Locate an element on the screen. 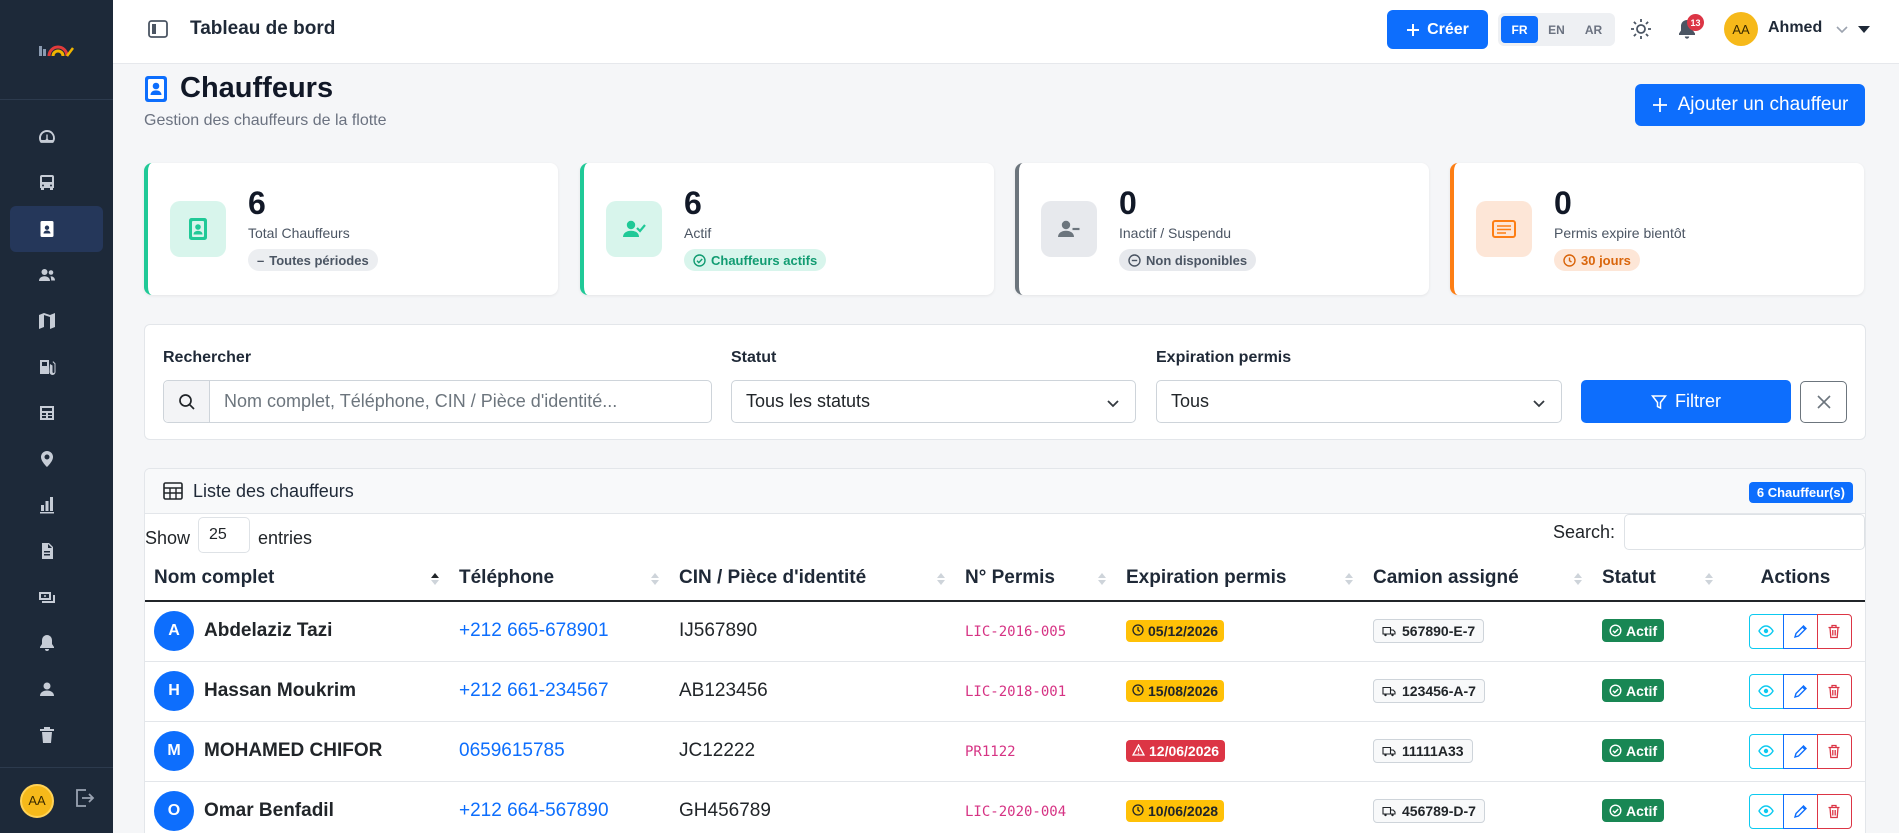 The image size is (1899, 833). col-header-cin: CIN / Pièce d'identité is located at coordinates (813, 579).